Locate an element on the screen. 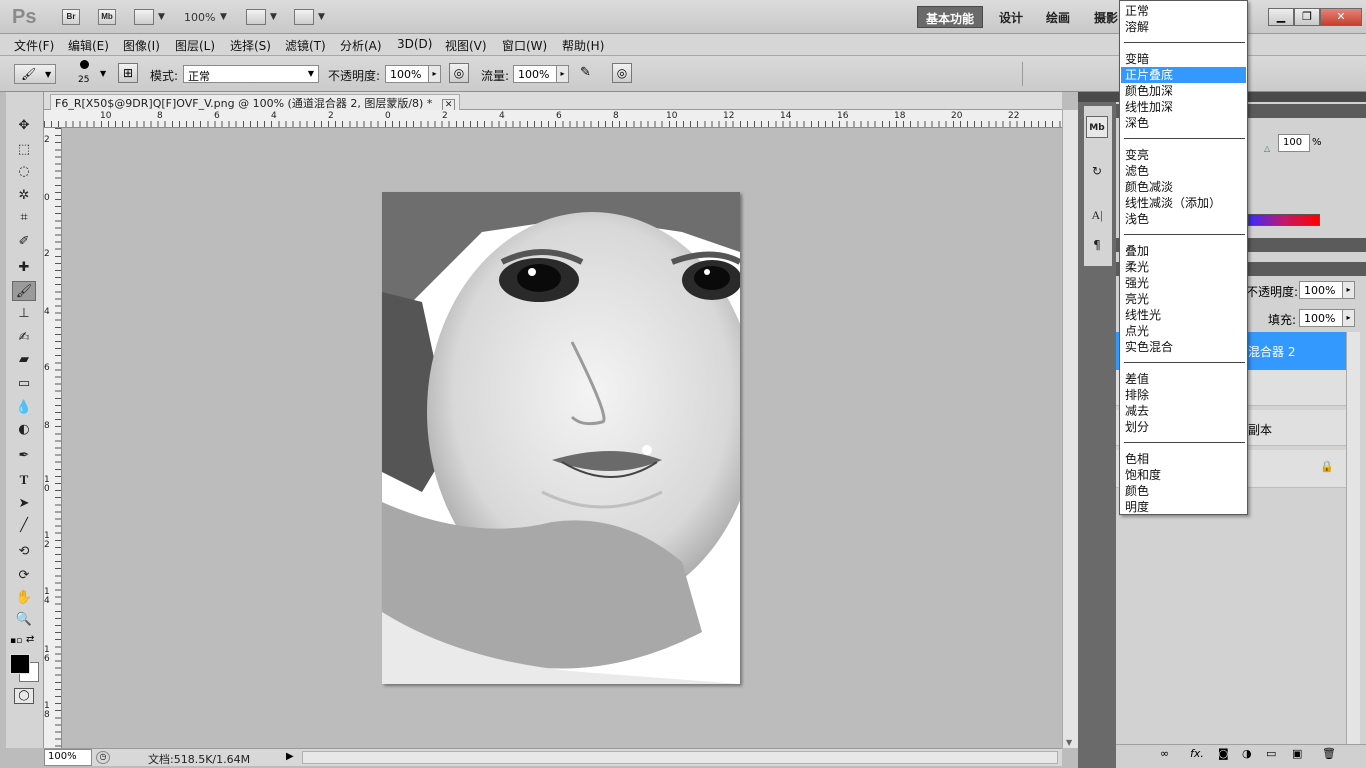 The image size is (1366, 768). workspace-essentials: 基本功能 is located at coordinates (950, 17).